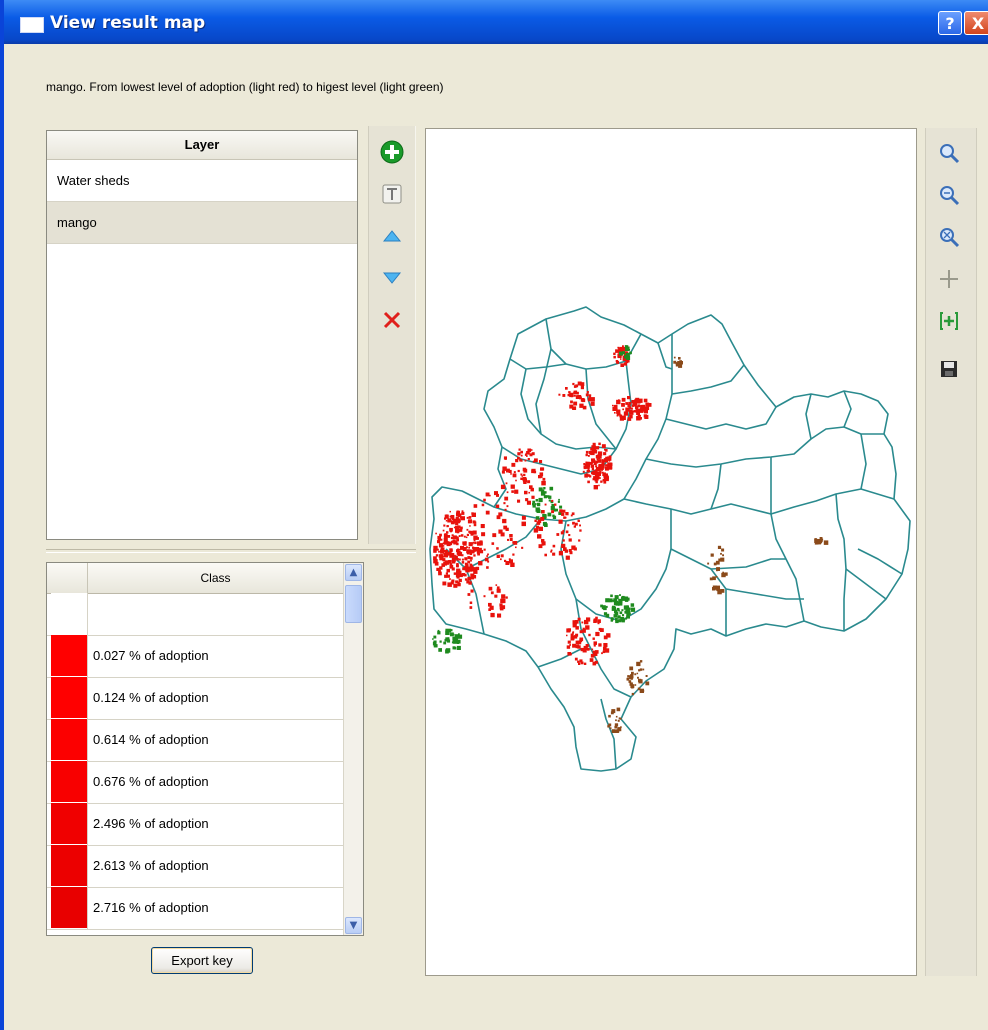  I want to click on move-down-icon, so click(392, 278).